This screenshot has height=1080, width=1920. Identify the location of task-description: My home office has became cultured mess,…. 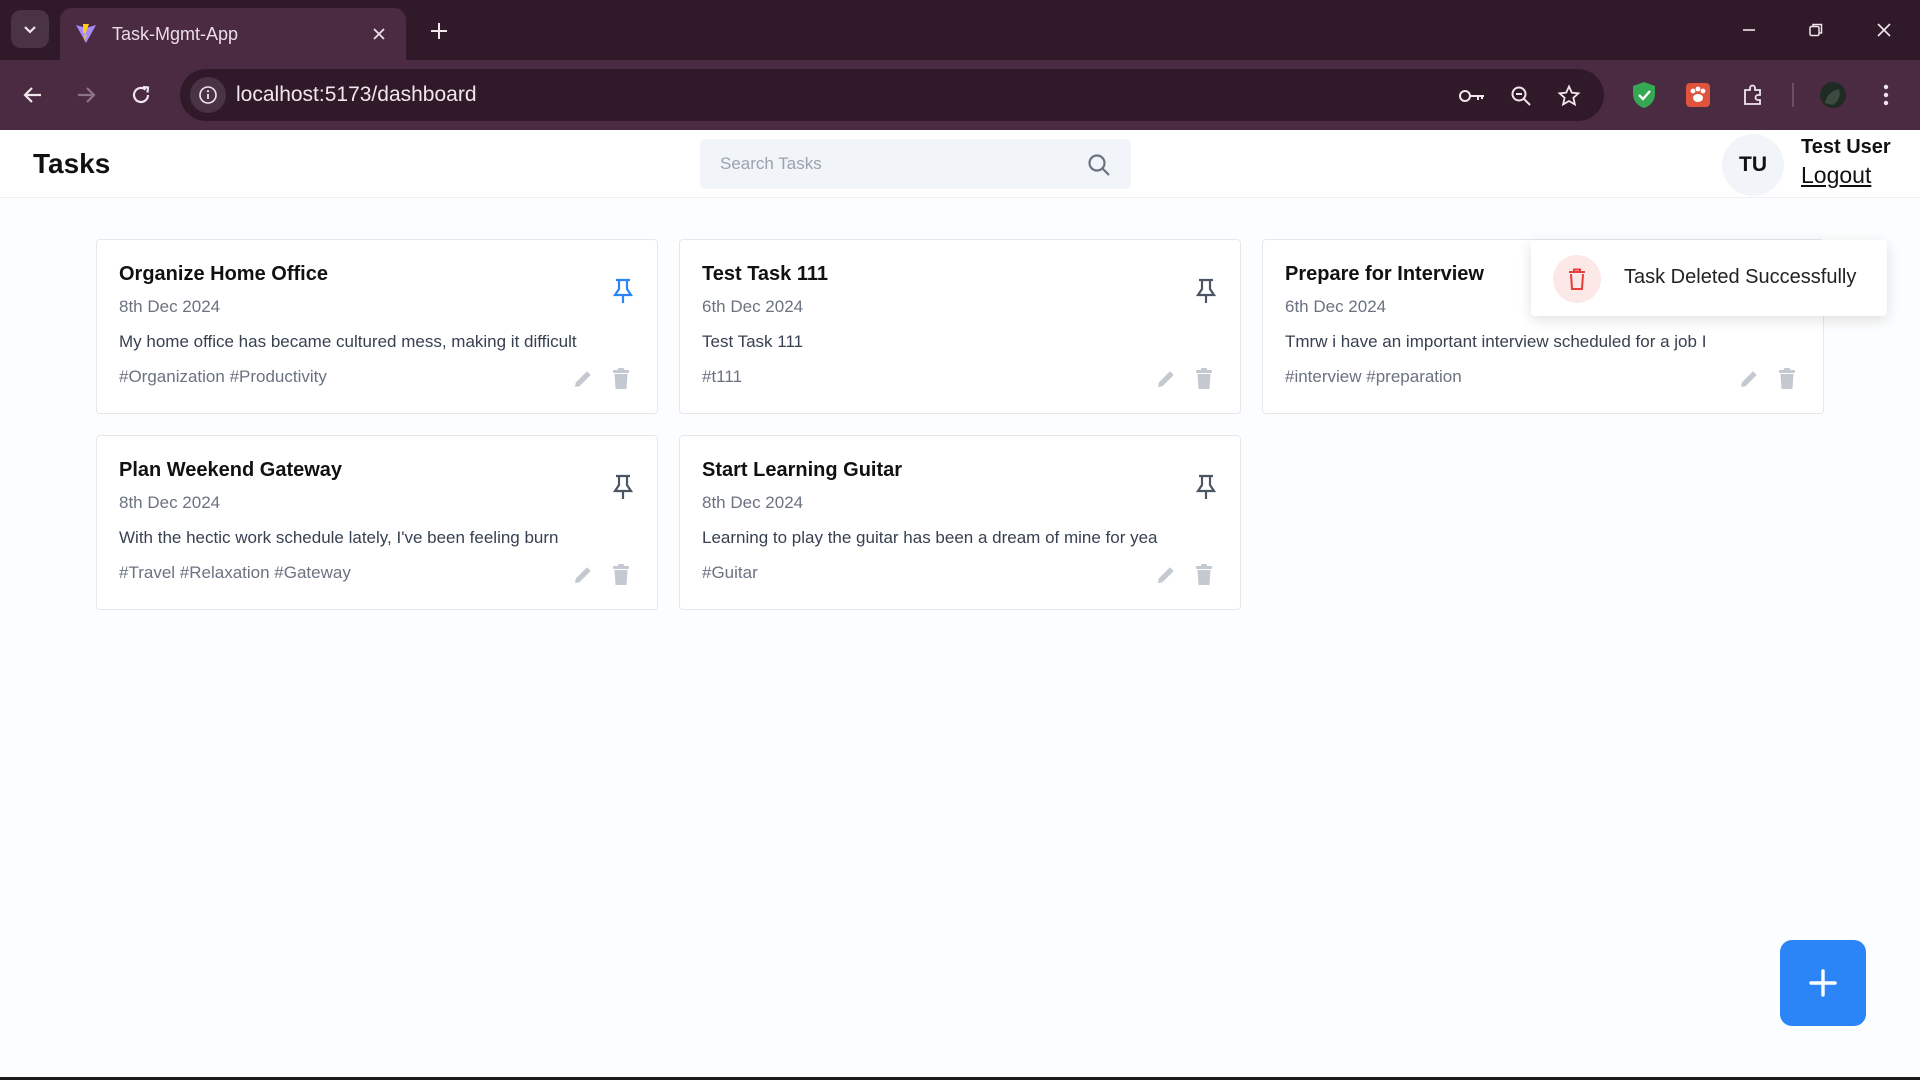
(348, 341).